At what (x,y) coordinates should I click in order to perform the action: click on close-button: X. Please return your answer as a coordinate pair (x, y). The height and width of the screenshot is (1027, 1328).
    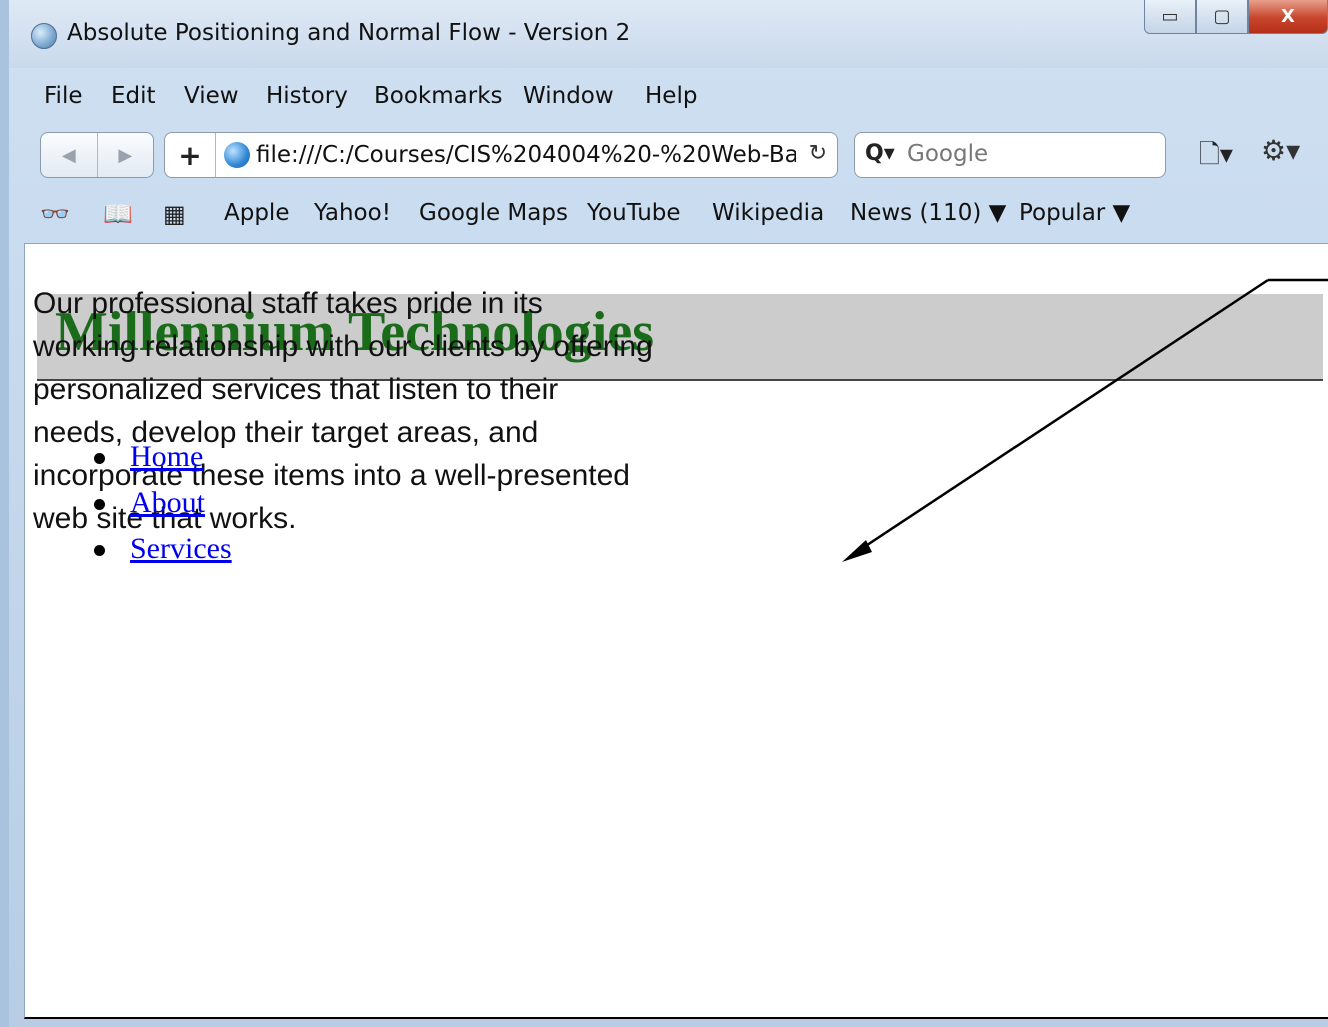
    Looking at the image, I should click on (1288, 17).